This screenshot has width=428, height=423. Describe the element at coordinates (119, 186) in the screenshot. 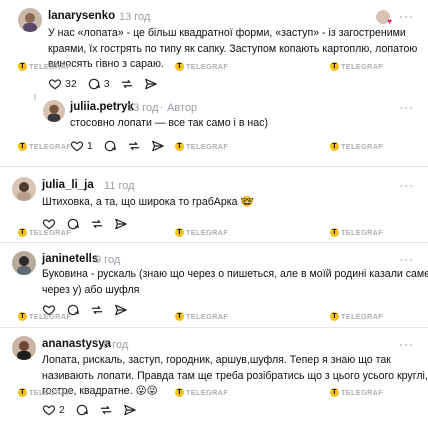

I see `timestamp: 11 год` at that location.